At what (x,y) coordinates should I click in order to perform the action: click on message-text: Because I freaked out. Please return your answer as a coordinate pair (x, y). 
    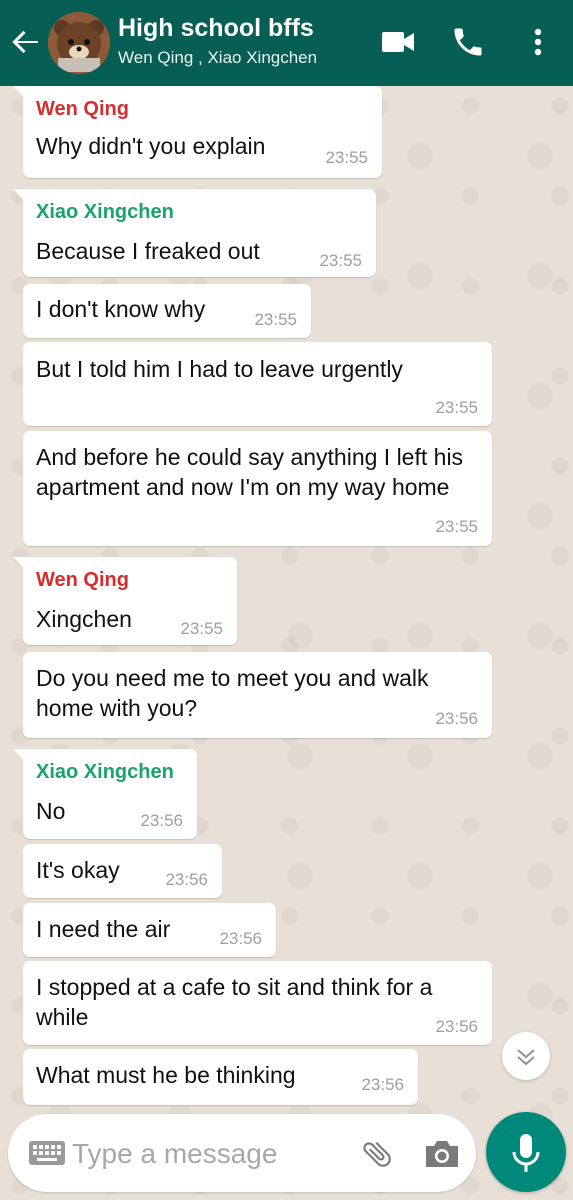
    Looking at the image, I should click on (148, 251).